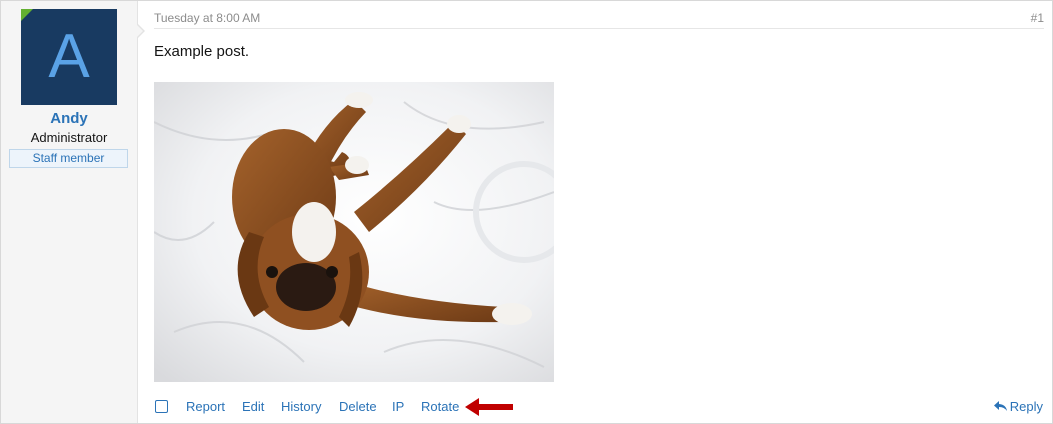  I want to click on red-arrow-icon, so click(489, 407).